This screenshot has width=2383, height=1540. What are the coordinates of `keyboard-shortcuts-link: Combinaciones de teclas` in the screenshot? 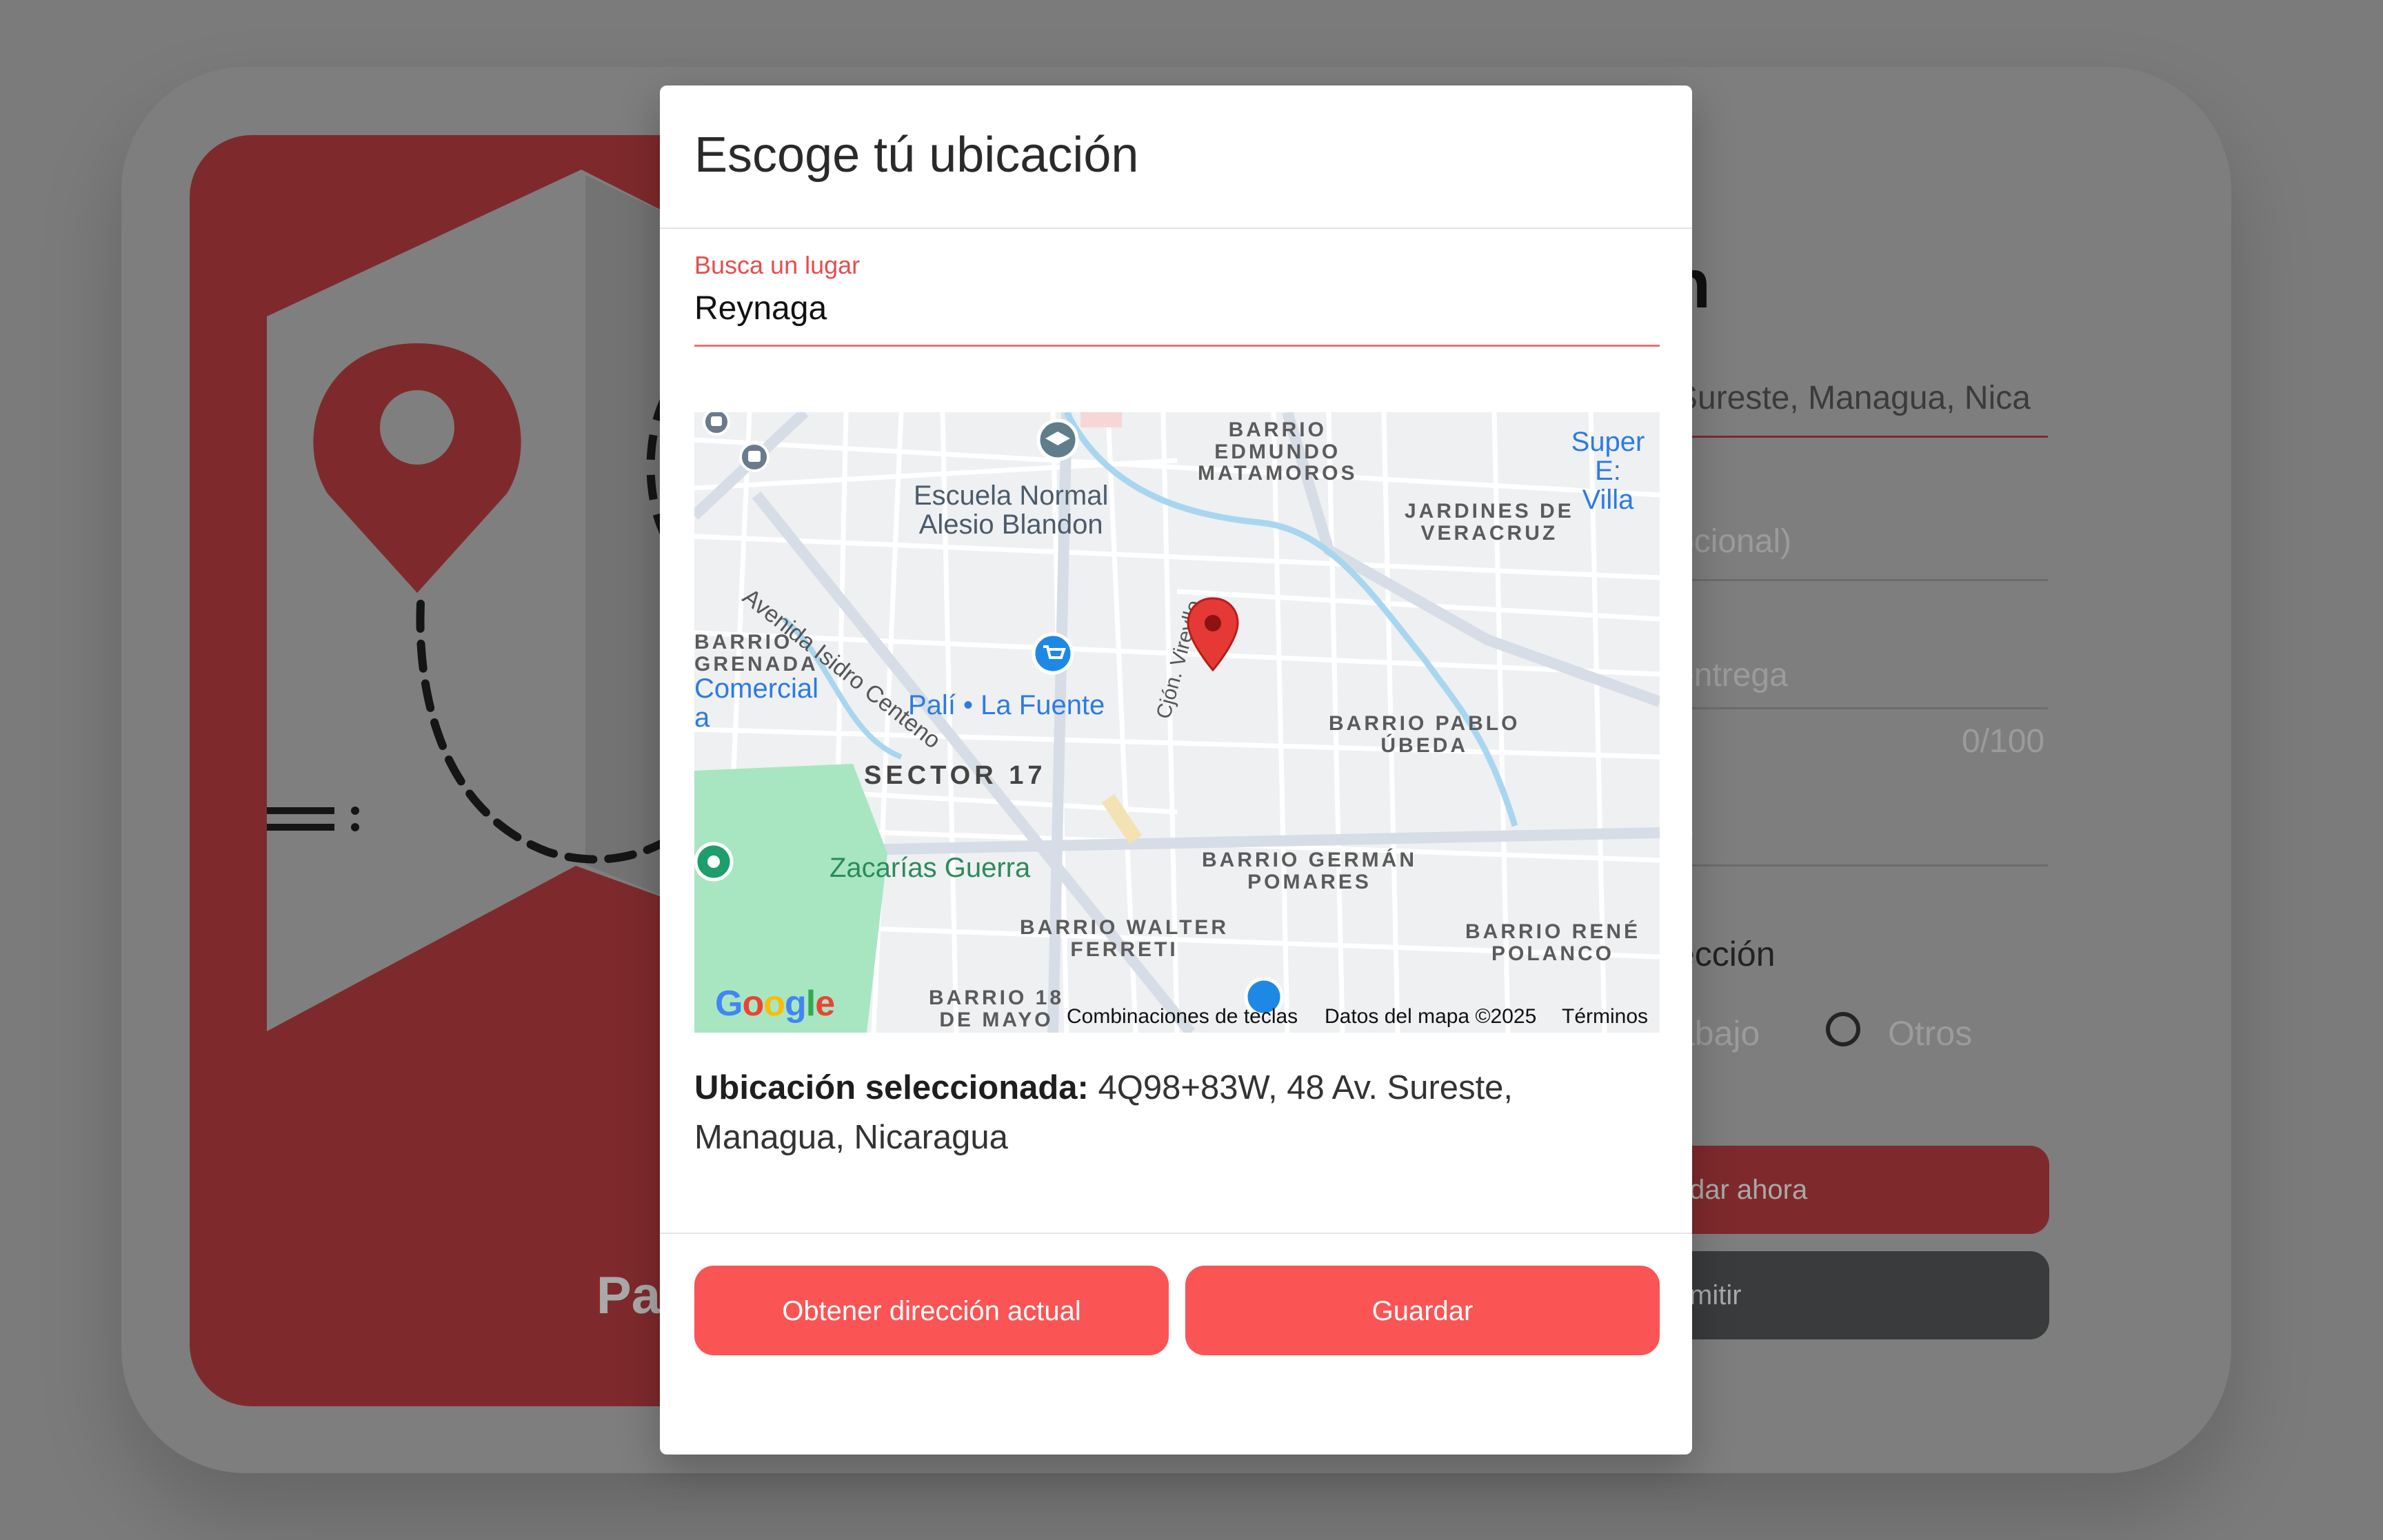 It's located at (1182, 1017).